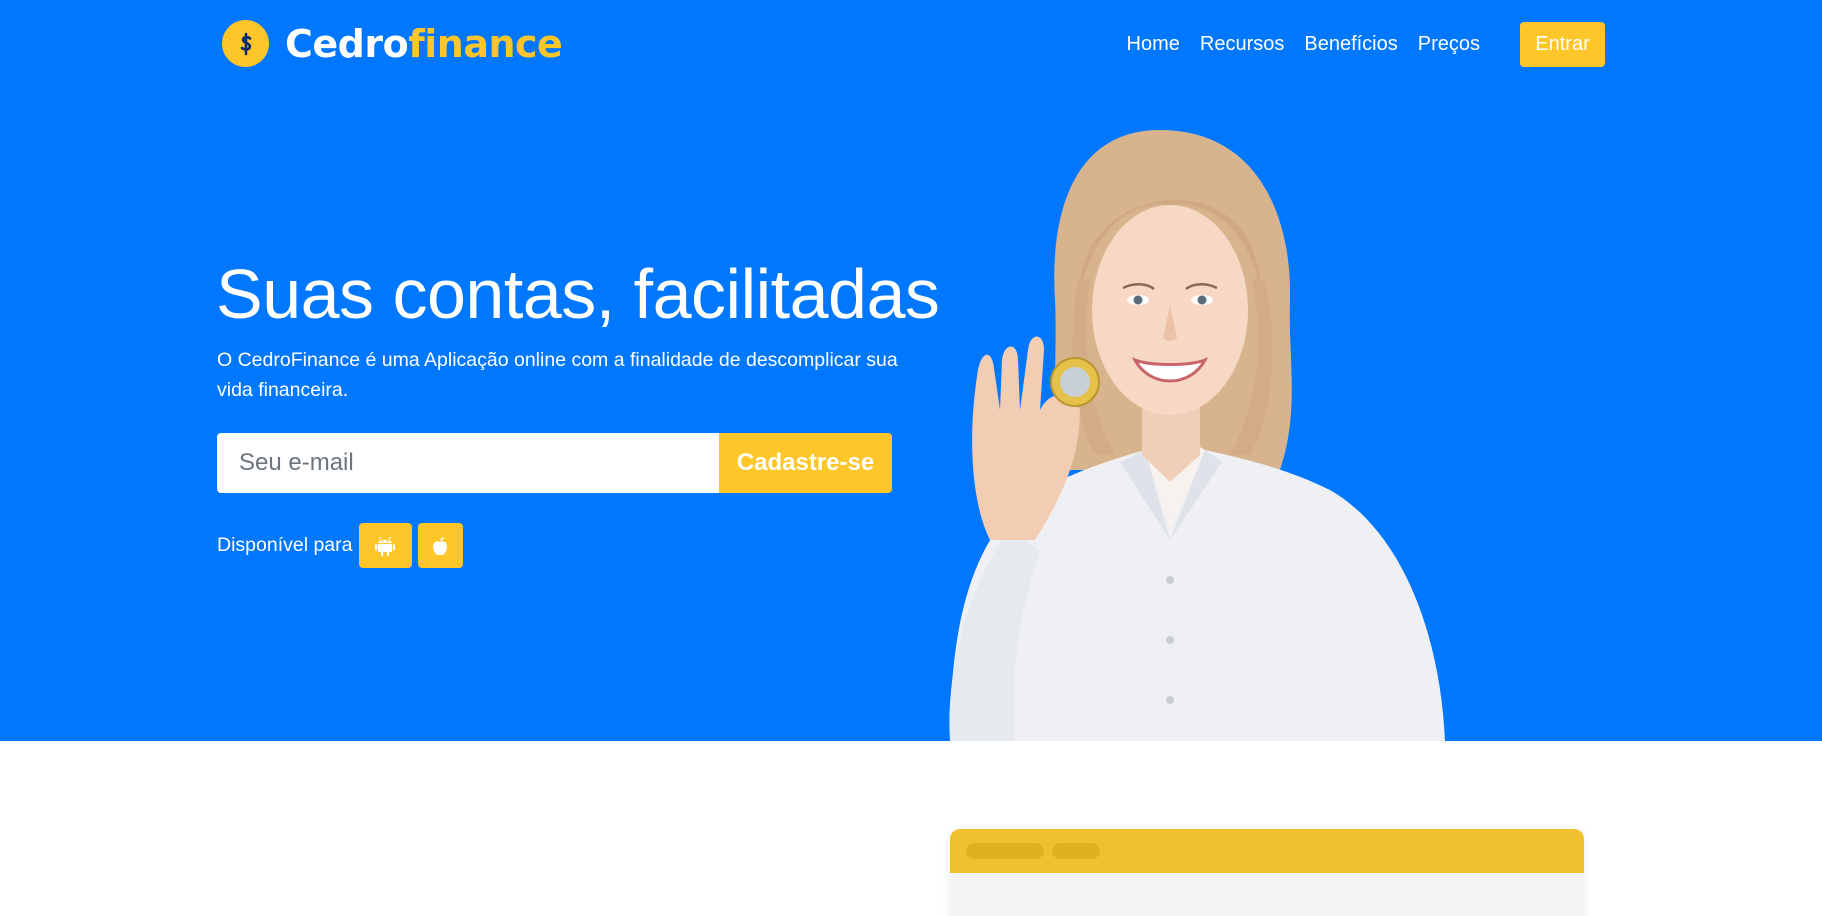  I want to click on main-nav: Home Recursos Benefícios Preços, so click(1303, 44).